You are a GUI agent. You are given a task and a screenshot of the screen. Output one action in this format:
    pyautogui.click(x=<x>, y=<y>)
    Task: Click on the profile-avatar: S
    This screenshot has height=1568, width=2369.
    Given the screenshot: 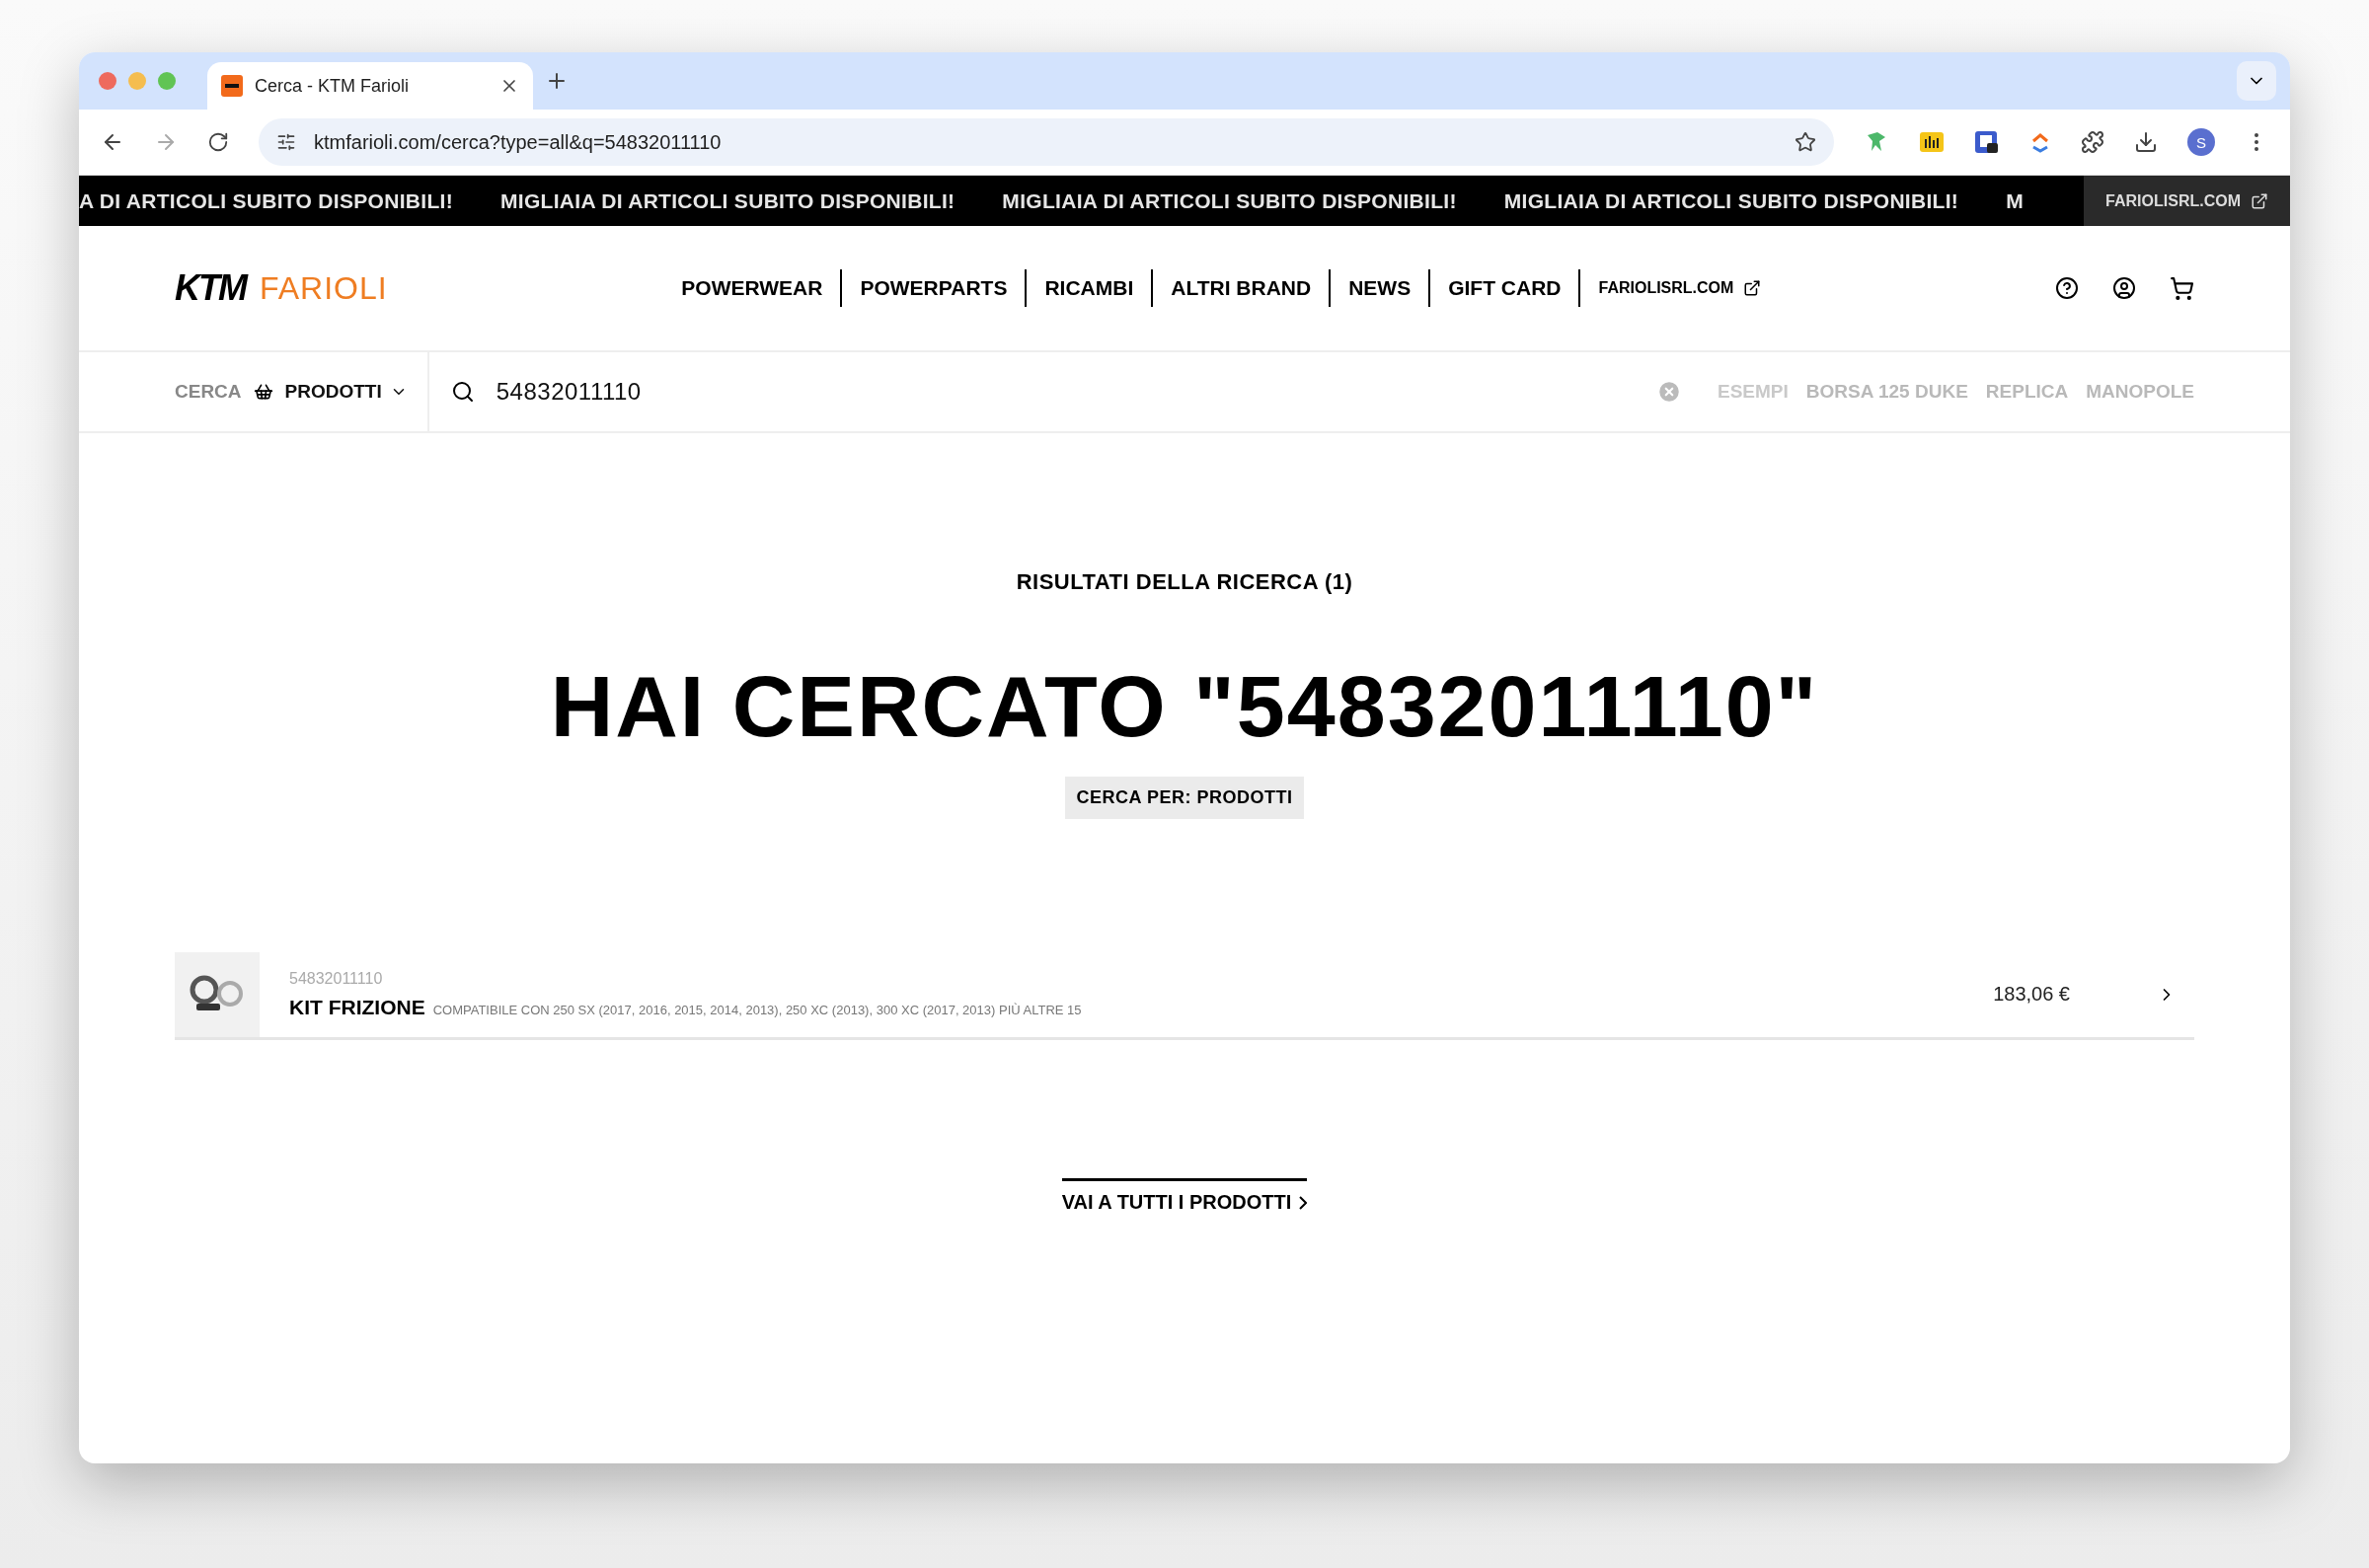 What is the action you would take?
    pyautogui.click(x=2201, y=142)
    